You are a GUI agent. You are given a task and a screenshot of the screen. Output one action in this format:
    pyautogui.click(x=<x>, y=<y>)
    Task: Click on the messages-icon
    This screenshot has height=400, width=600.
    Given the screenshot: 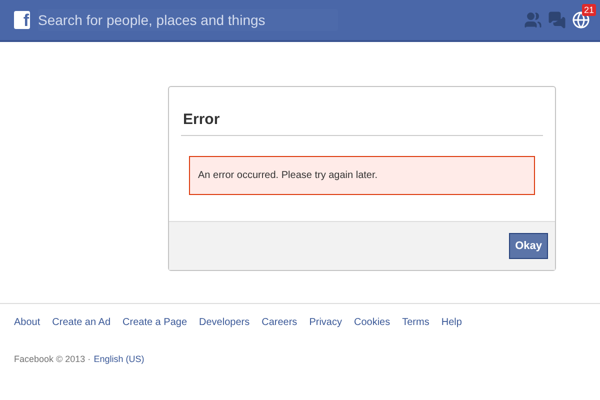 What is the action you would take?
    pyautogui.click(x=557, y=20)
    